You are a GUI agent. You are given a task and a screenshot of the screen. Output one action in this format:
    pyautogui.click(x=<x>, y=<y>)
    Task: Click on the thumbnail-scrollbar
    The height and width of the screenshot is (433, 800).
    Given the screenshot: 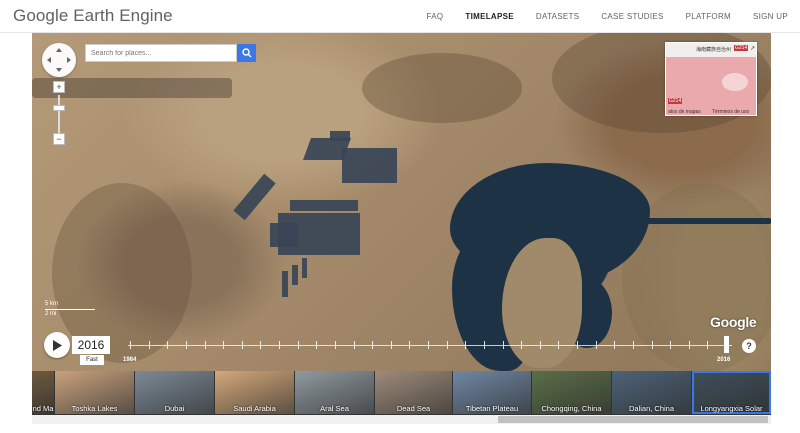 What is the action you would take?
    pyautogui.click(x=401, y=419)
    